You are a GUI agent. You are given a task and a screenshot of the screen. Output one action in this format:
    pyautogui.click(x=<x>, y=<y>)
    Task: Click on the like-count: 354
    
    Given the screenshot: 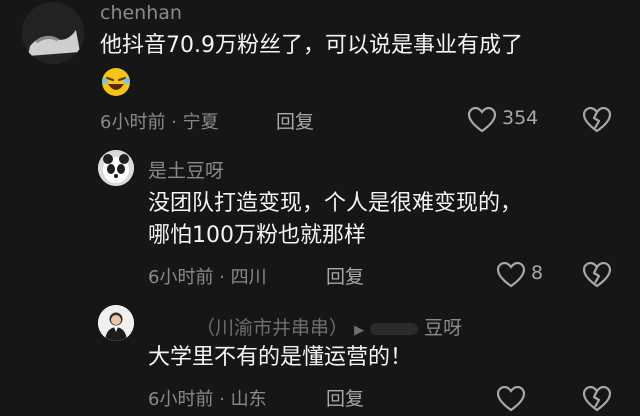 What is the action you would take?
    pyautogui.click(x=520, y=118)
    